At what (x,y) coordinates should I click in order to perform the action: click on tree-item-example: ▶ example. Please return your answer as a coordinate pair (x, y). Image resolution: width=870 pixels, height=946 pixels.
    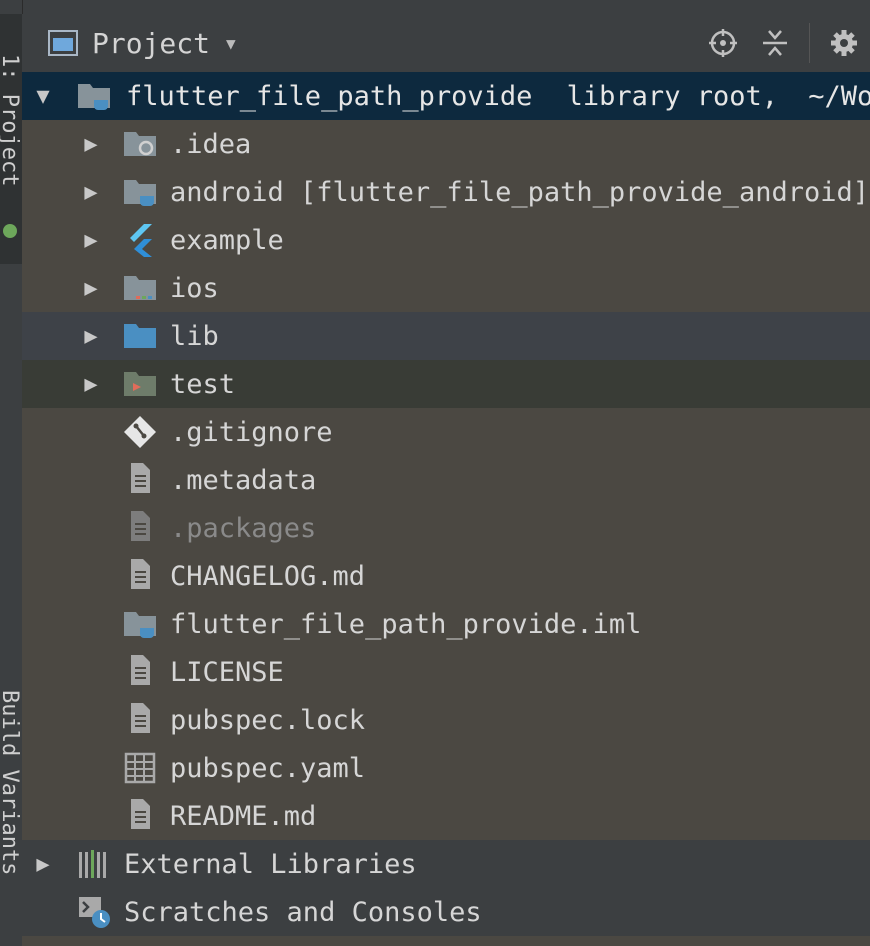
    Looking at the image, I should click on (446, 240).